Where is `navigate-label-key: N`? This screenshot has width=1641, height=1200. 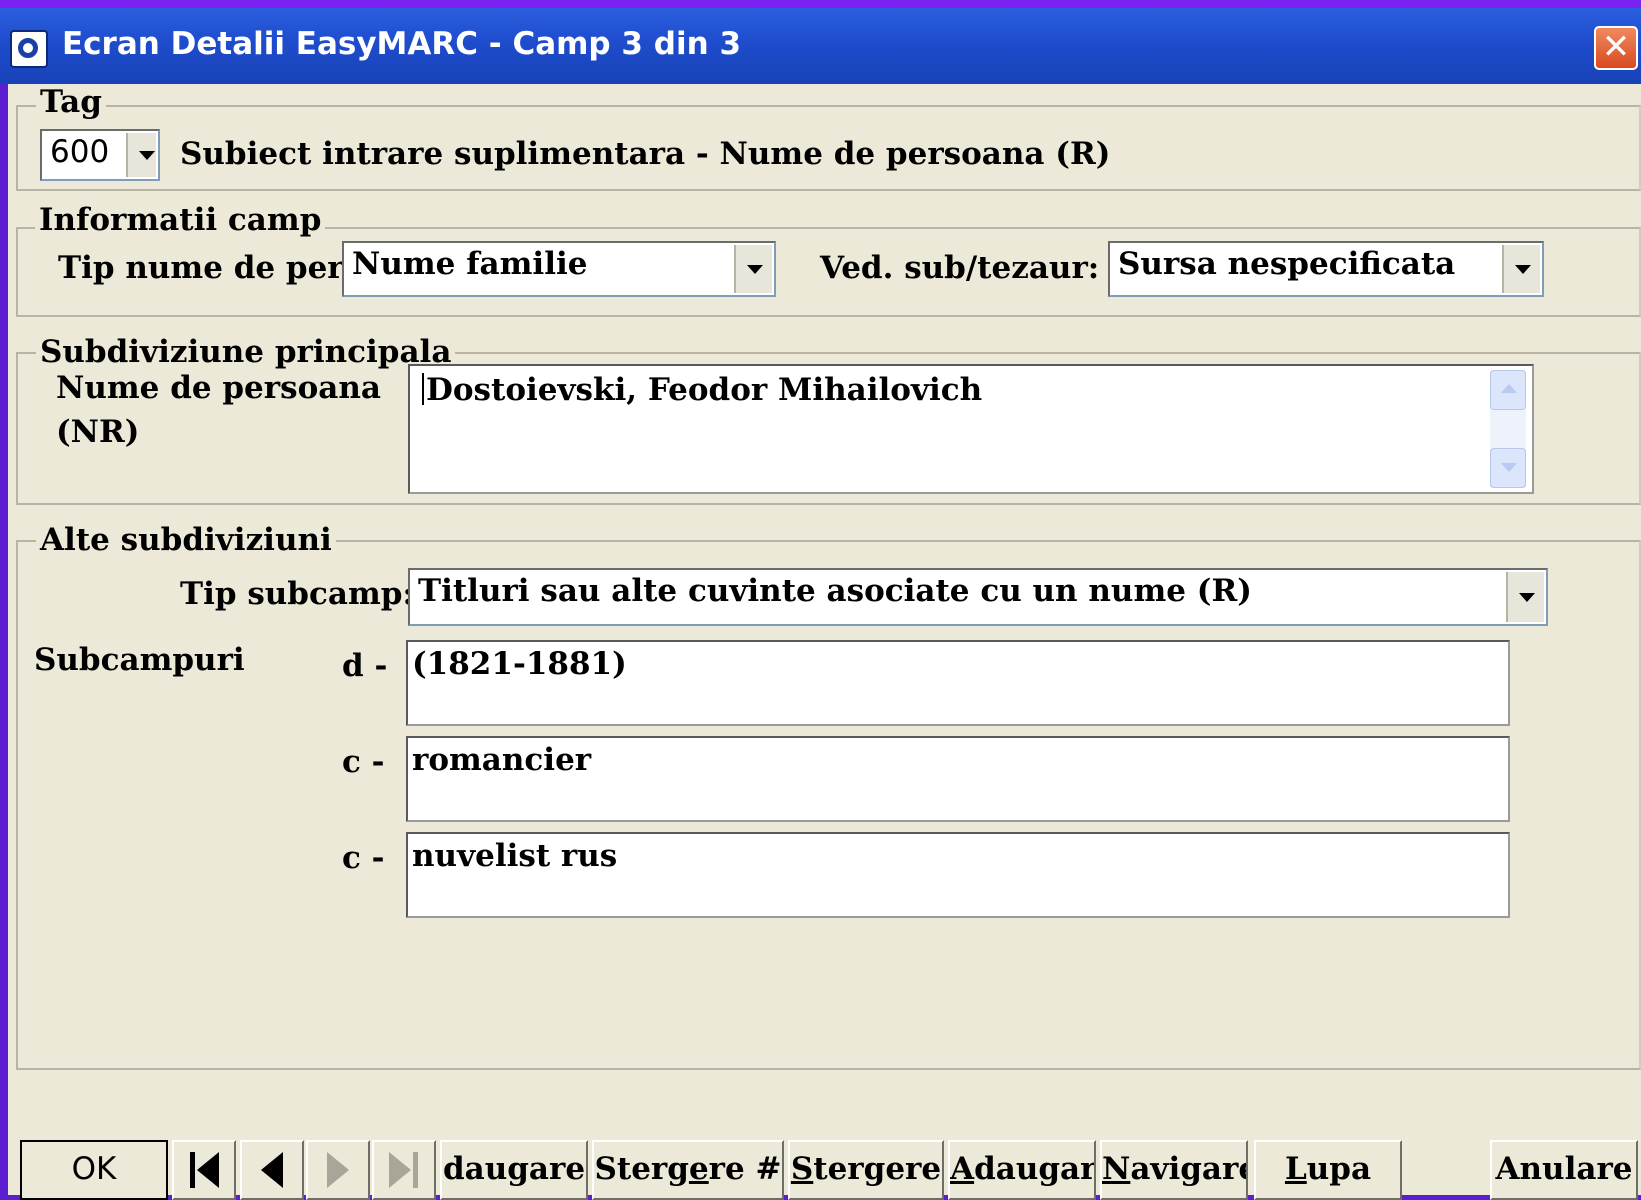
navigate-label-key: N is located at coordinates (1116, 1169).